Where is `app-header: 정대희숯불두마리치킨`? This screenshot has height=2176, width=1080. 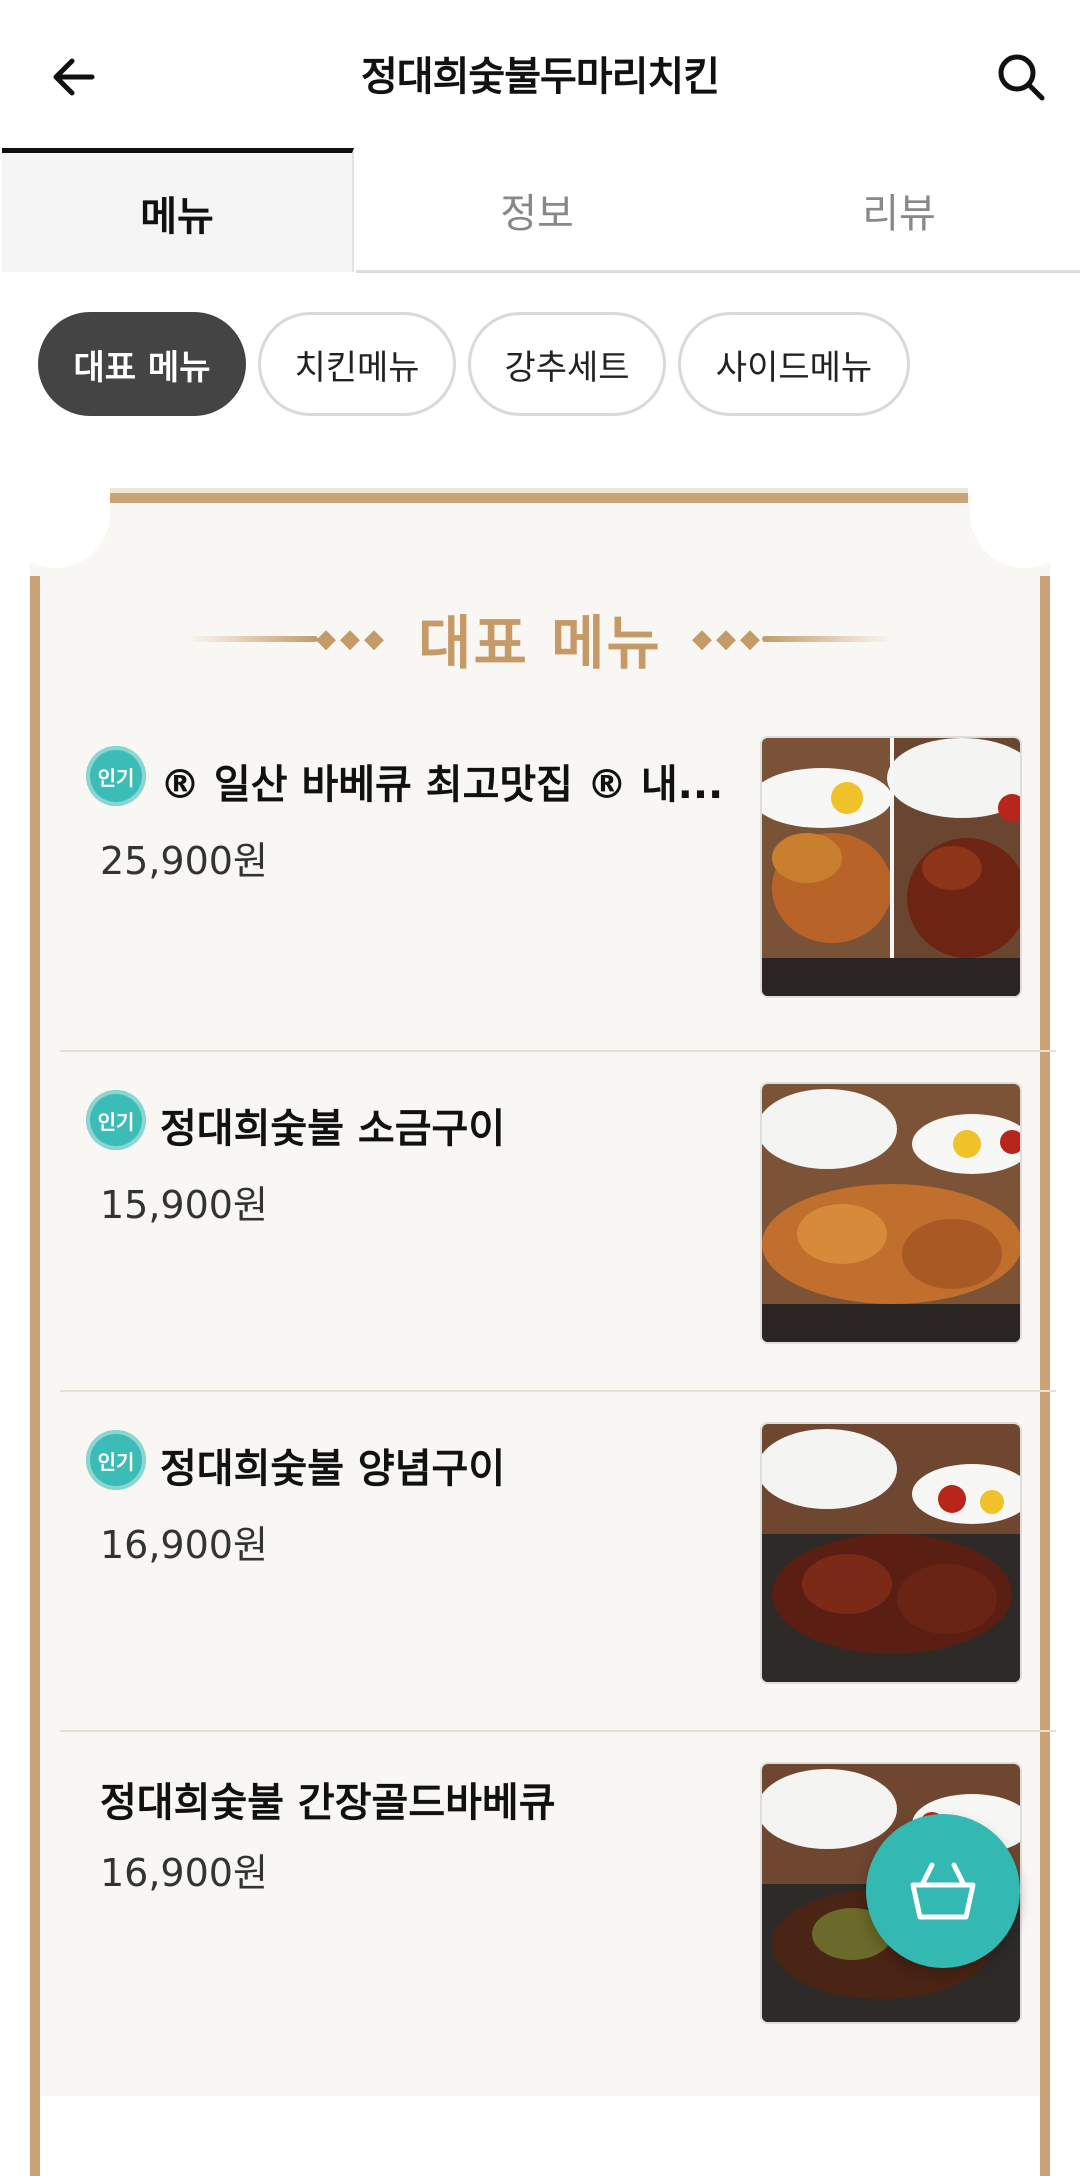 app-header: 정대희숯불두마리치킨 is located at coordinates (540, 75).